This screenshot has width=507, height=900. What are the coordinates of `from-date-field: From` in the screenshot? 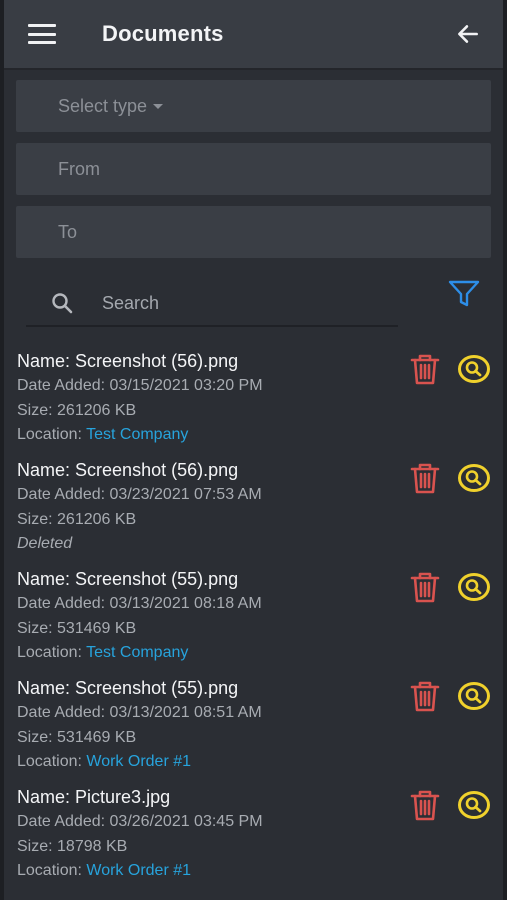 It's located at (253, 169).